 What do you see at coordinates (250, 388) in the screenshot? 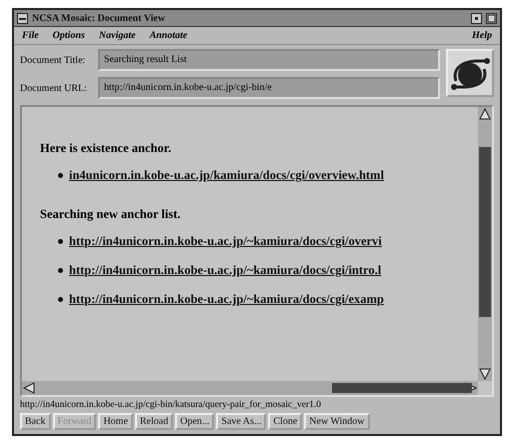
I see `horizontal-scrollbar` at bounding box center [250, 388].